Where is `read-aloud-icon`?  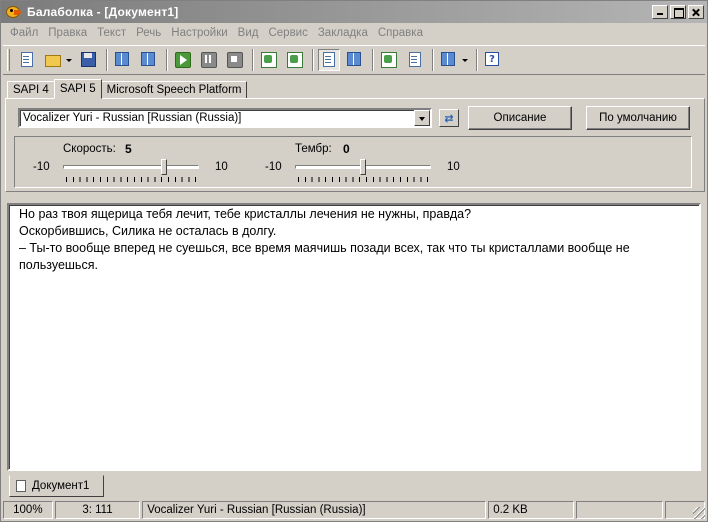
read-aloud-icon is located at coordinates (122, 59).